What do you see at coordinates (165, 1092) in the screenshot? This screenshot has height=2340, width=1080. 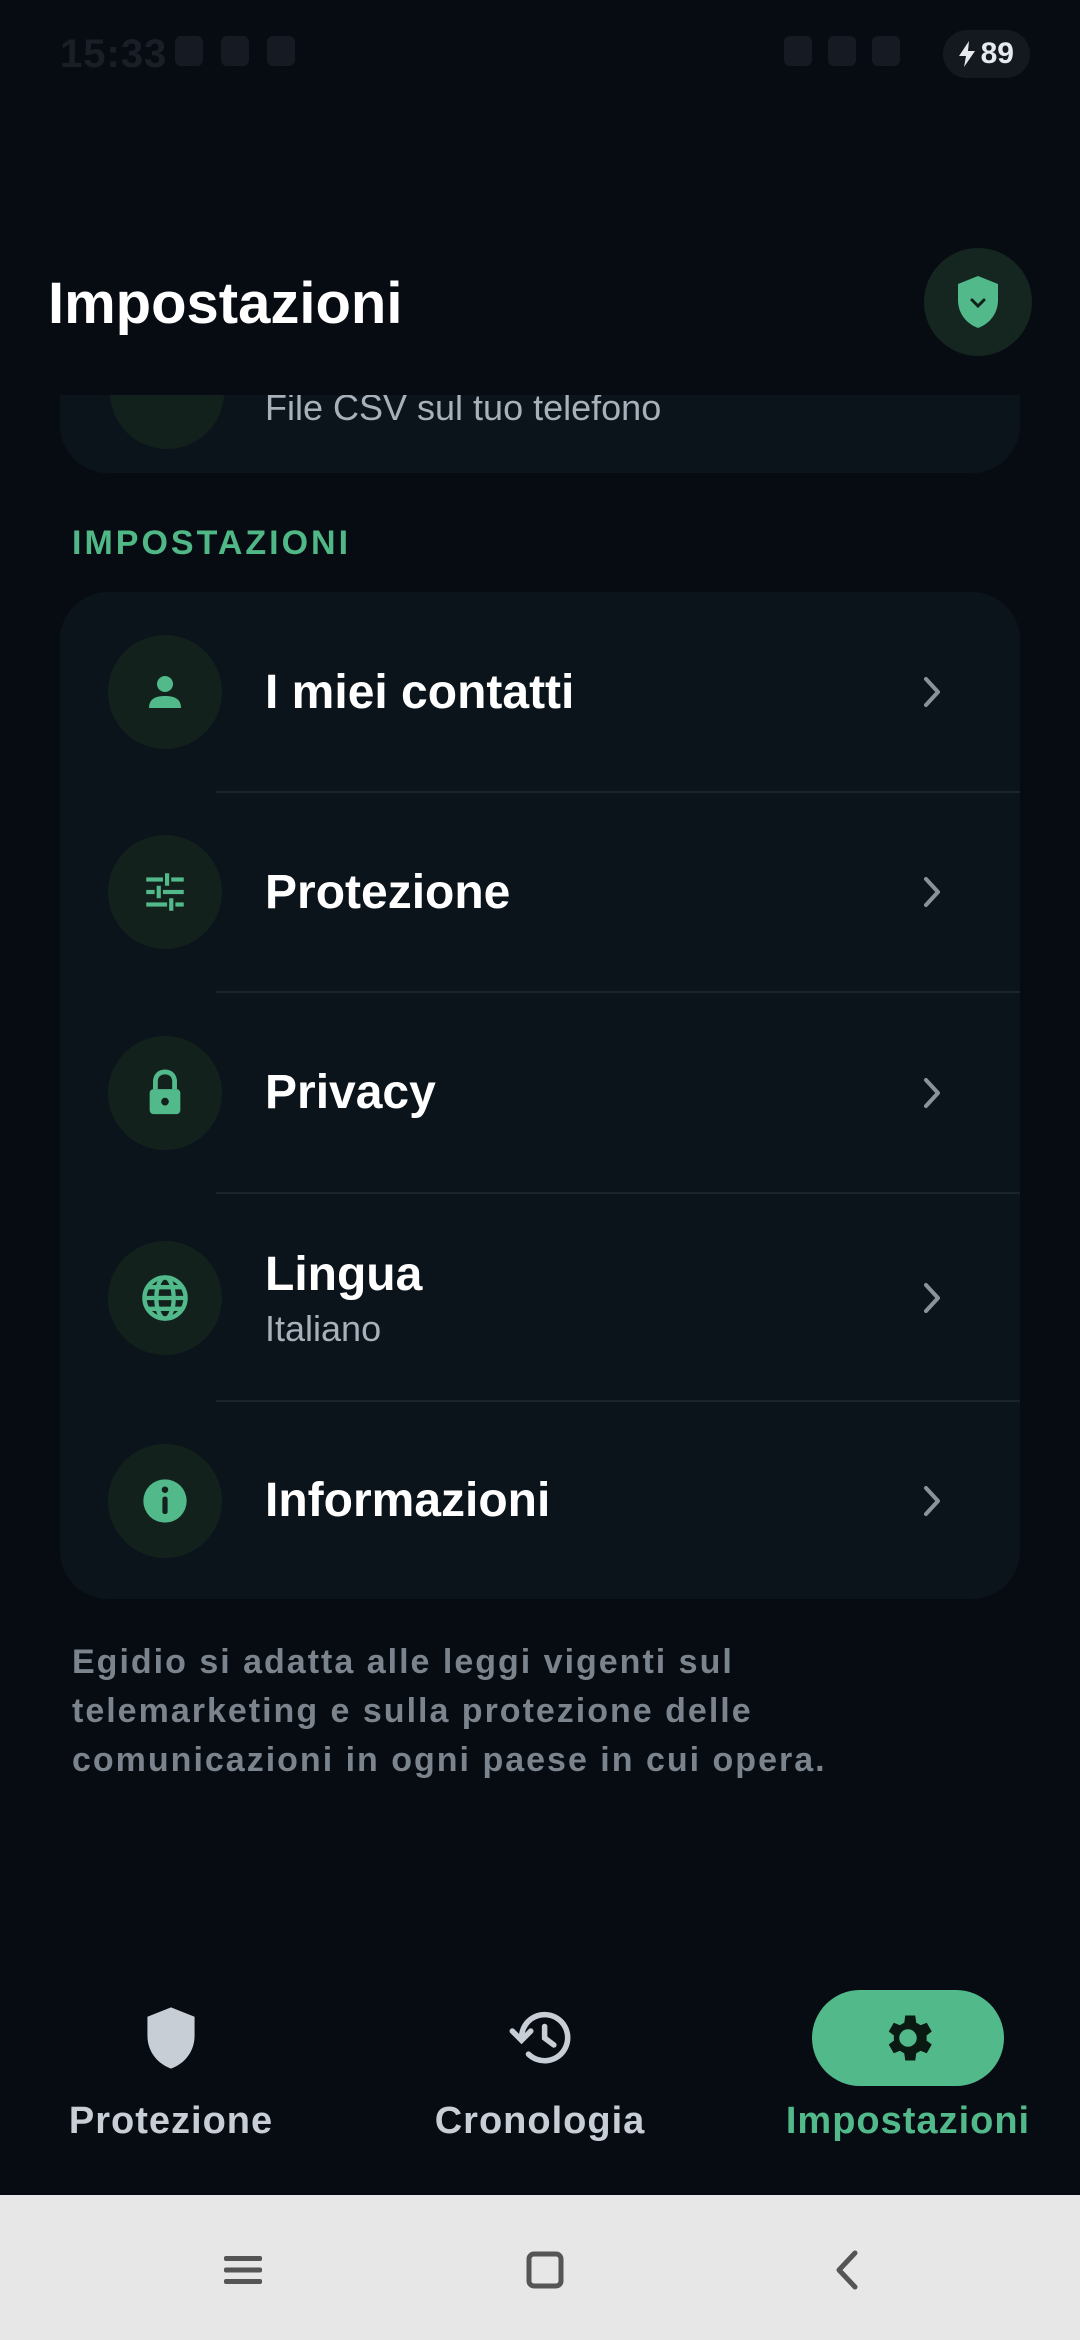 I see `lock-icon` at bounding box center [165, 1092].